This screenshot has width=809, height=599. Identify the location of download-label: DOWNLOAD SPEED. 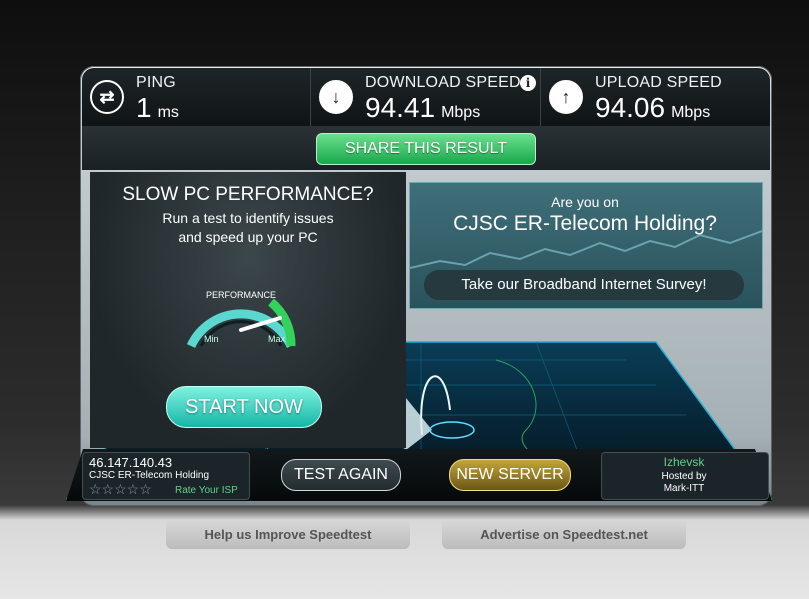
(443, 82).